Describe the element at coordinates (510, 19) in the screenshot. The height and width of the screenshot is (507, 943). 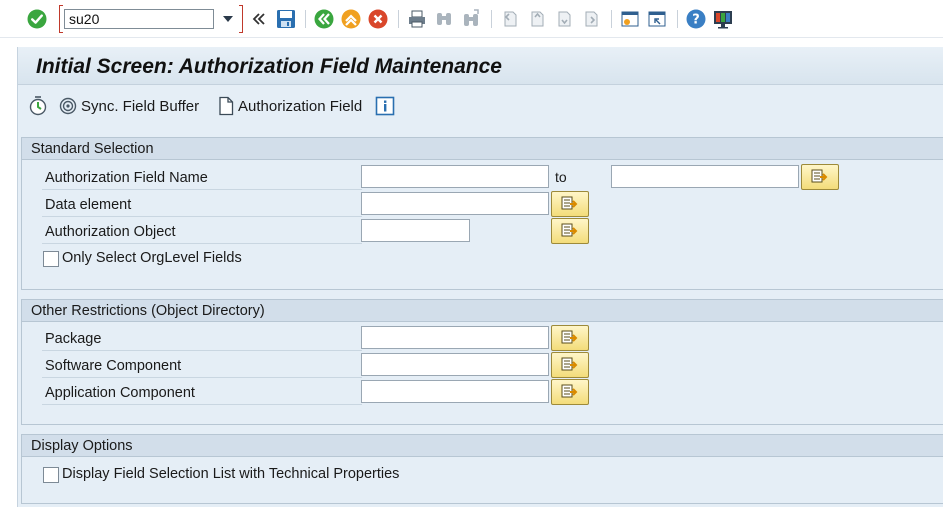
I see `first-page-icon` at that location.